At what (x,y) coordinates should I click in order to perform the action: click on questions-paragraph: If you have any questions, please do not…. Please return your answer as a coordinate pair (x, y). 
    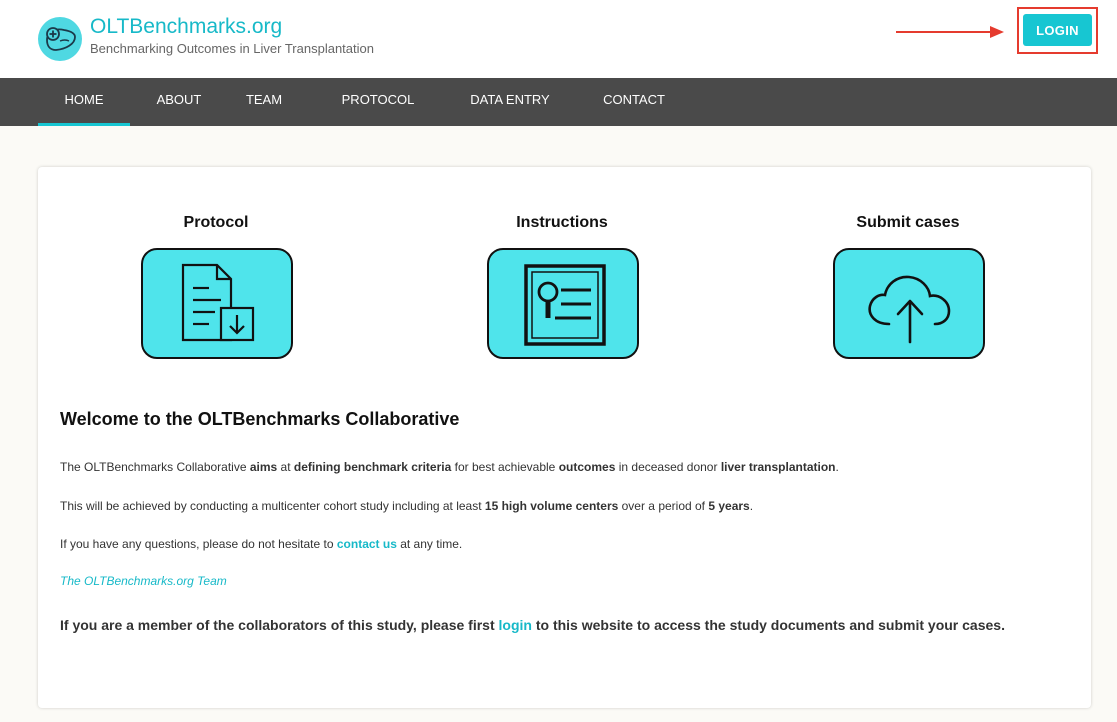
    Looking at the image, I should click on (261, 544).